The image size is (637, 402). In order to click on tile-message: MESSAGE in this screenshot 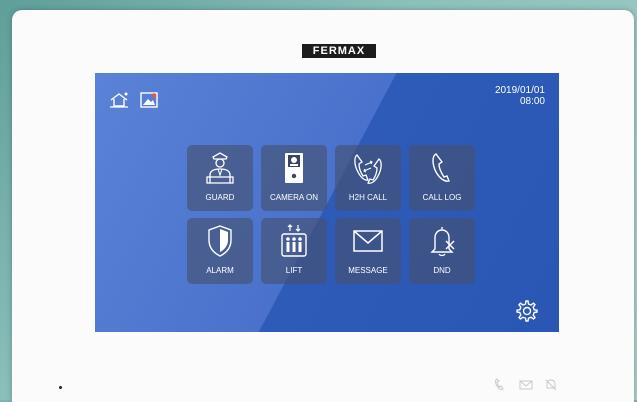, I will do `click(368, 251)`.